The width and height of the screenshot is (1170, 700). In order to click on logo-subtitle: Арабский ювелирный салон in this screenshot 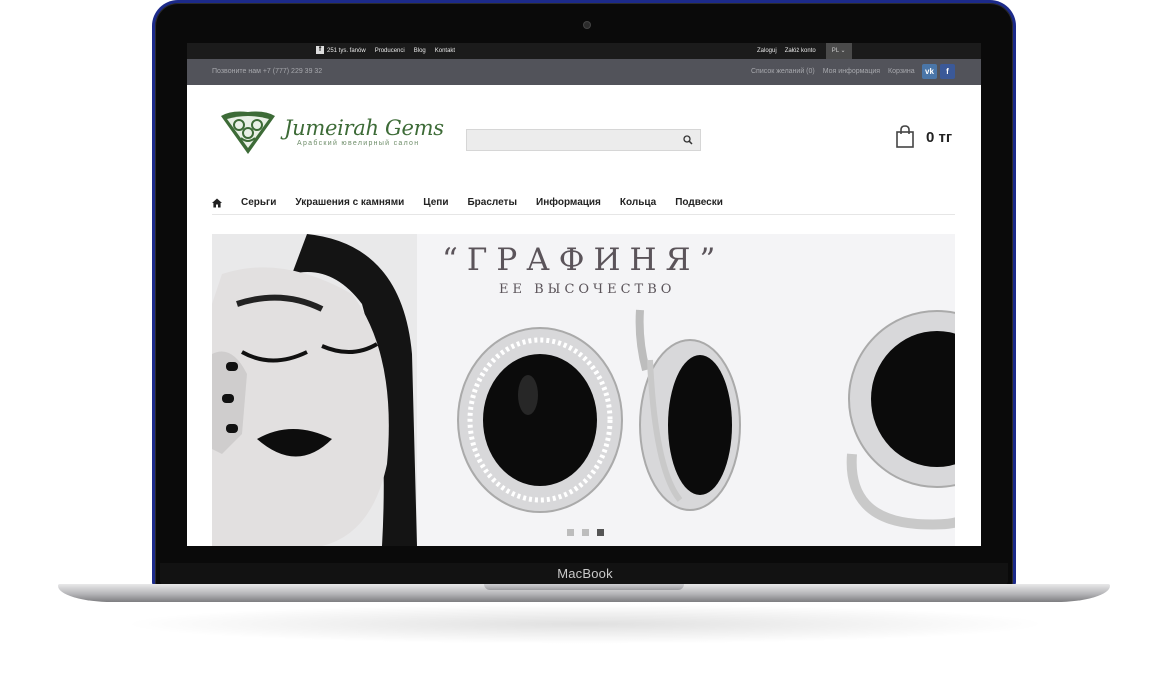, I will do `click(358, 143)`.